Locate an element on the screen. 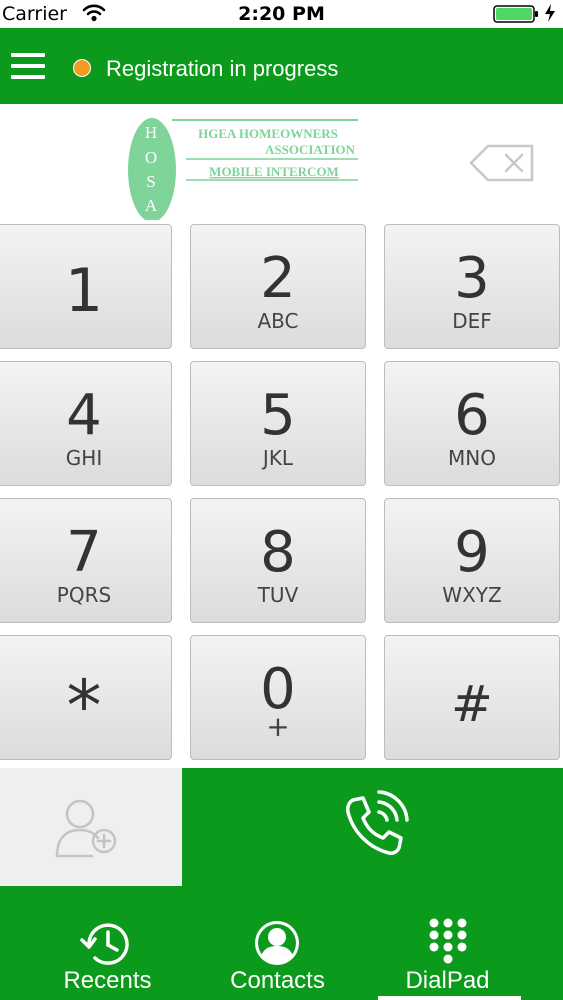 The height and width of the screenshot is (1000, 563). svg-text: H is located at coordinates (151, 132).